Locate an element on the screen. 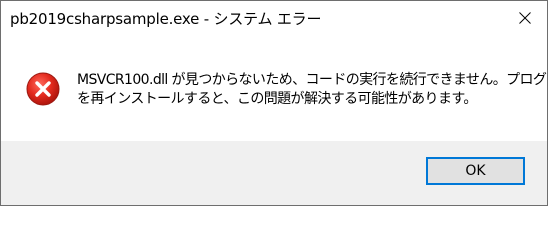 The width and height of the screenshot is (548, 240). message-line-2: を再インストールすると、この問題が解決する可能性があります。 is located at coordinates (277, 99).